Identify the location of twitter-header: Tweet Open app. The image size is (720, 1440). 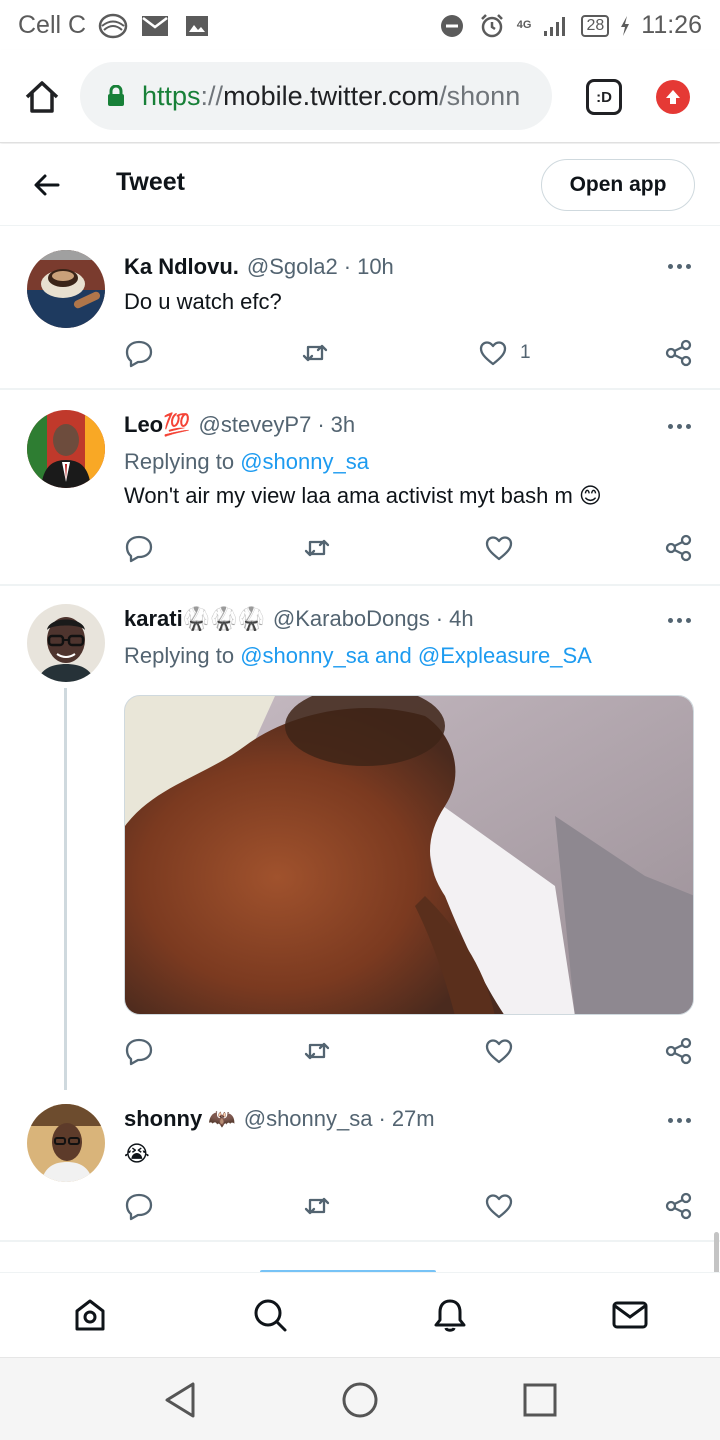
(360, 185).